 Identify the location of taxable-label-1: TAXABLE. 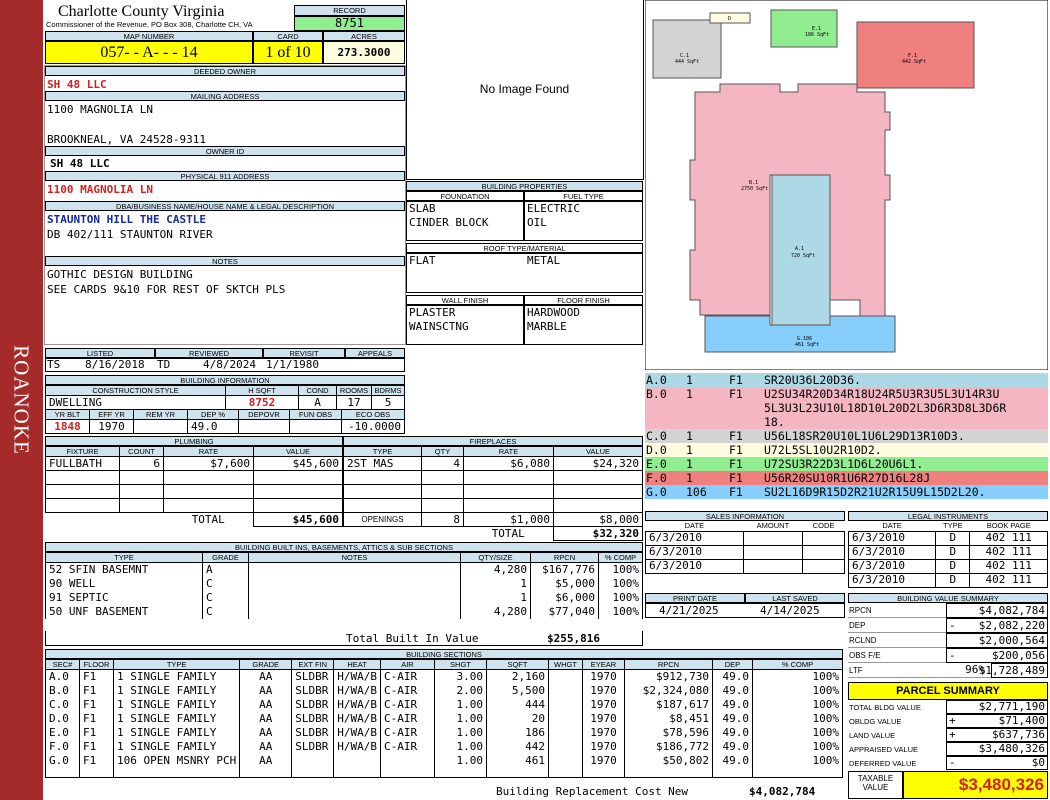
(875, 778).